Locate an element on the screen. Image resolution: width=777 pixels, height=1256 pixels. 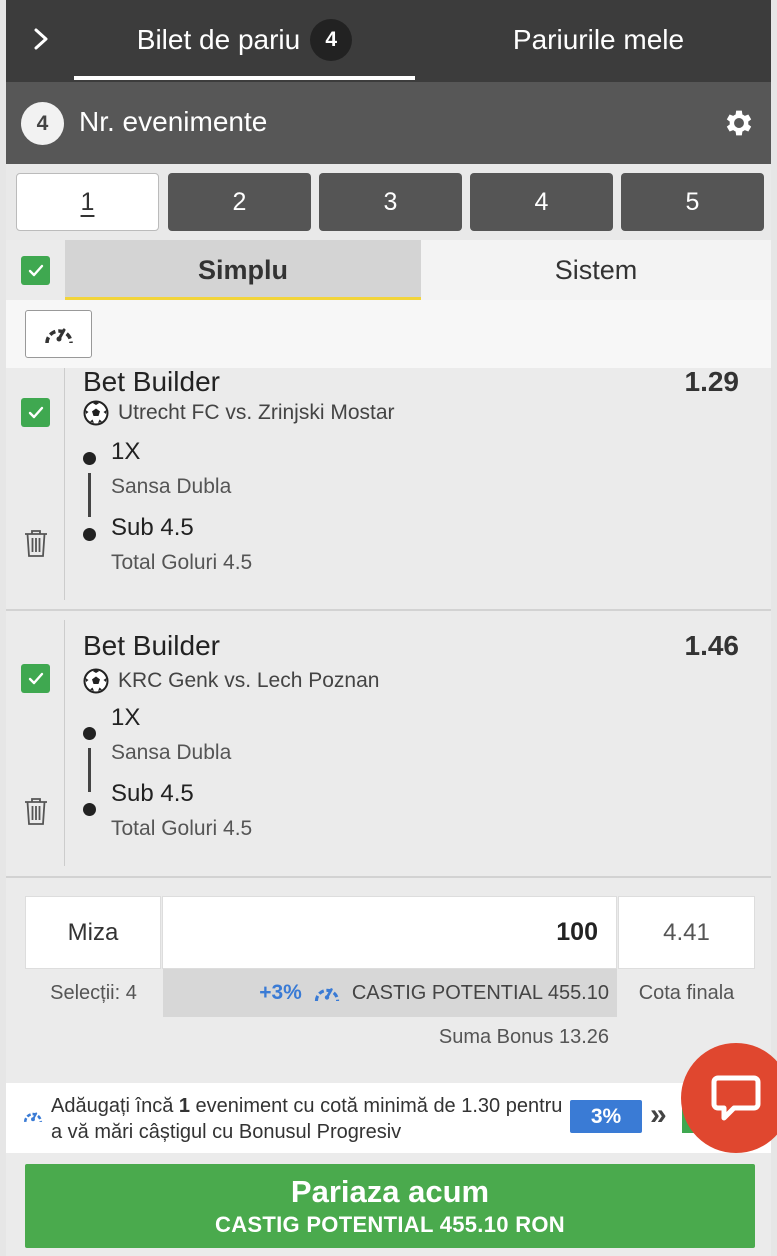
ticket-tab-1: 1 is located at coordinates (87, 202).